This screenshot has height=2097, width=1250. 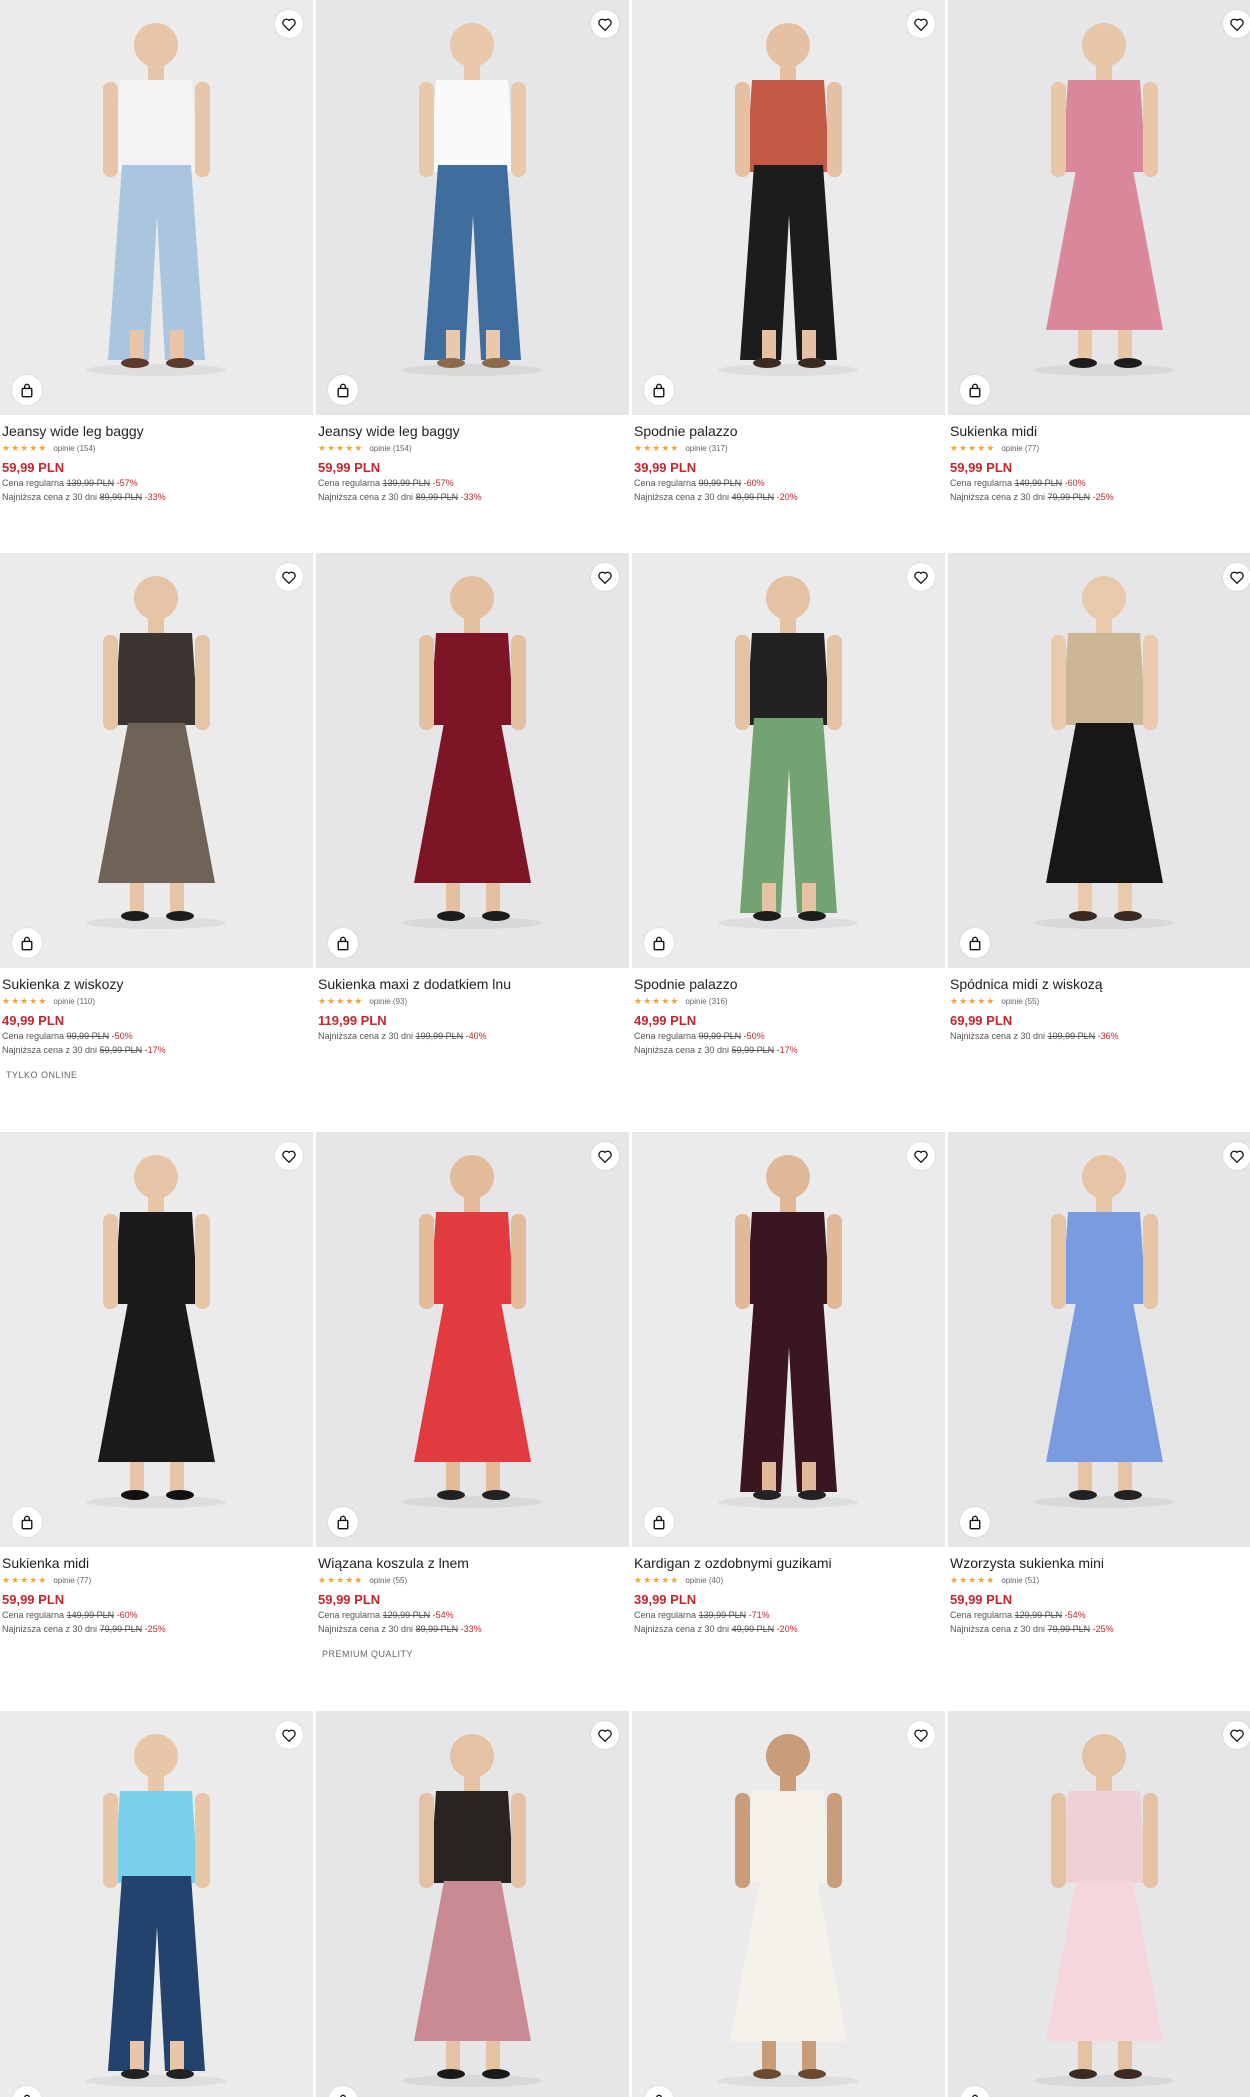 What do you see at coordinates (155, 1050) in the screenshot?
I see `lowest-discount: -17%` at bounding box center [155, 1050].